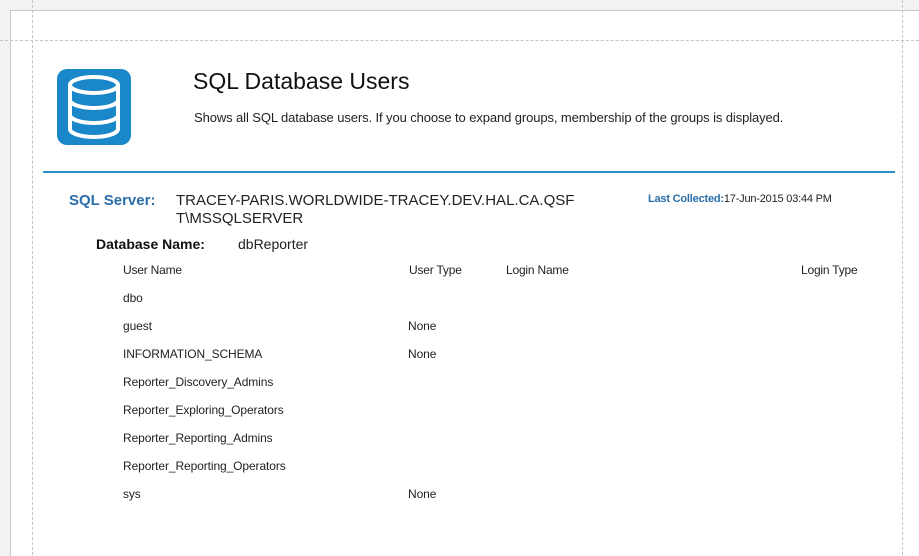 This screenshot has width=919, height=556. Describe the element at coordinates (273, 244) in the screenshot. I see `database-name-value: dbReporter` at that location.